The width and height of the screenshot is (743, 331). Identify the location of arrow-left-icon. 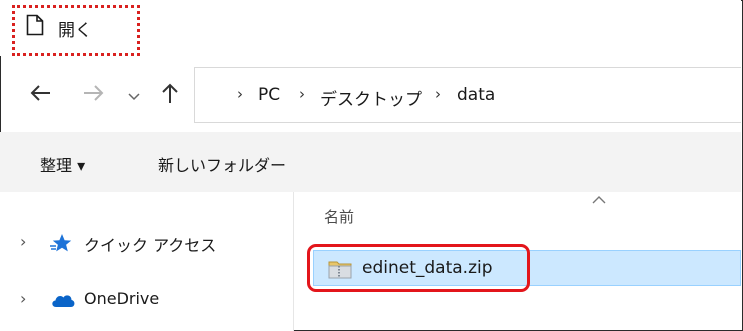
(41, 95).